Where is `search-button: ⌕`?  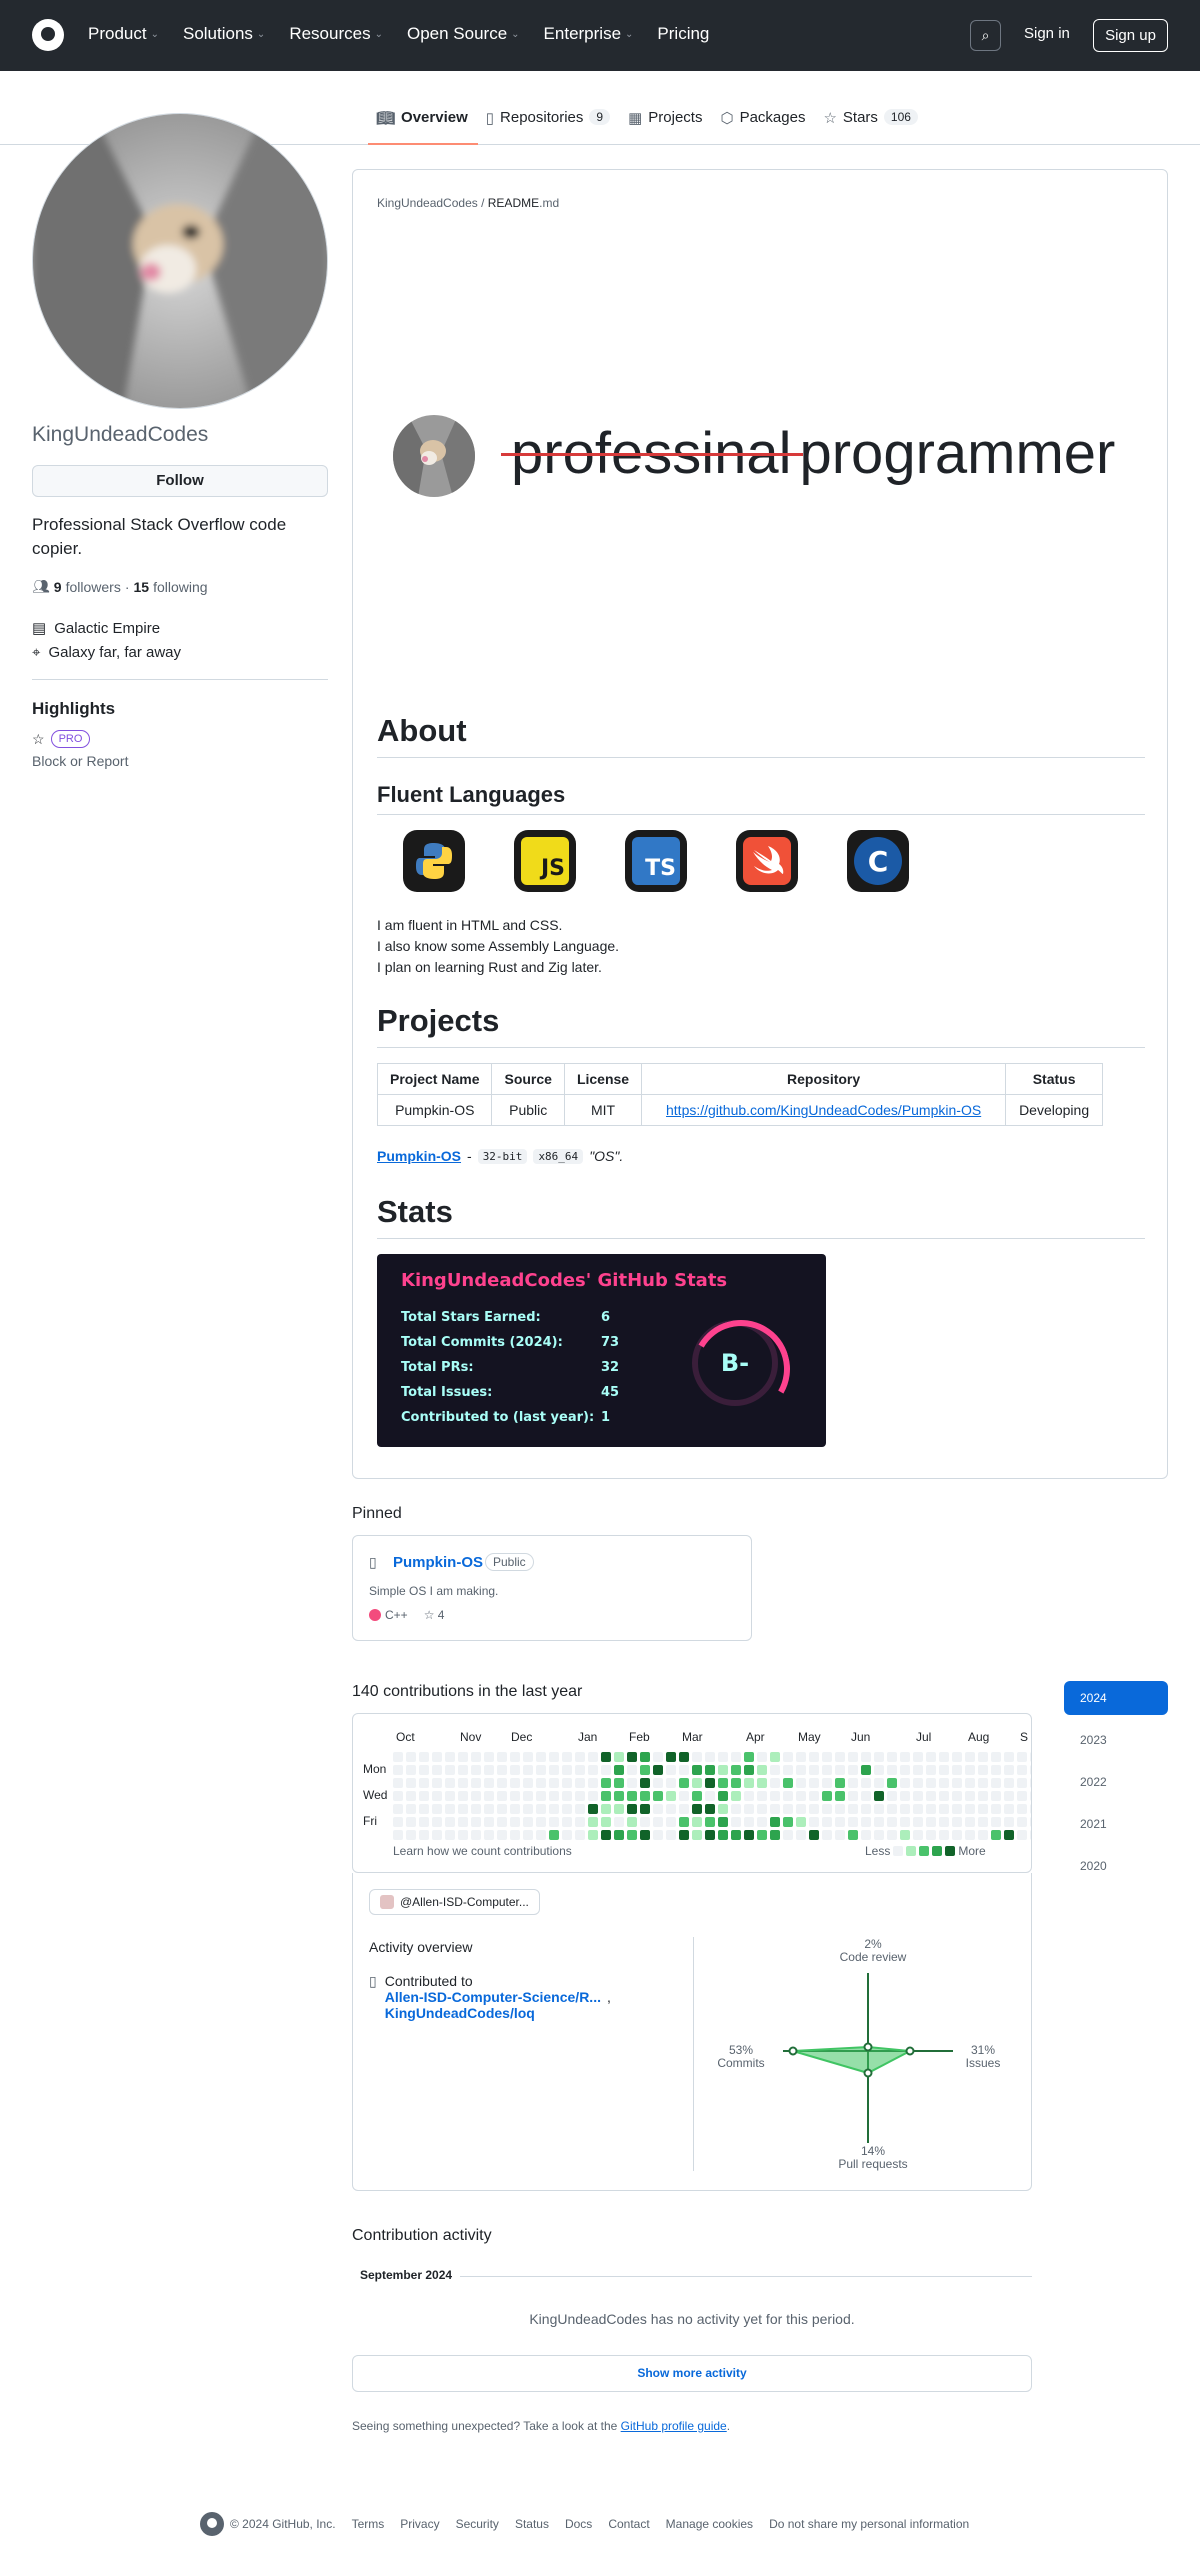
search-button: ⌕ is located at coordinates (985, 35).